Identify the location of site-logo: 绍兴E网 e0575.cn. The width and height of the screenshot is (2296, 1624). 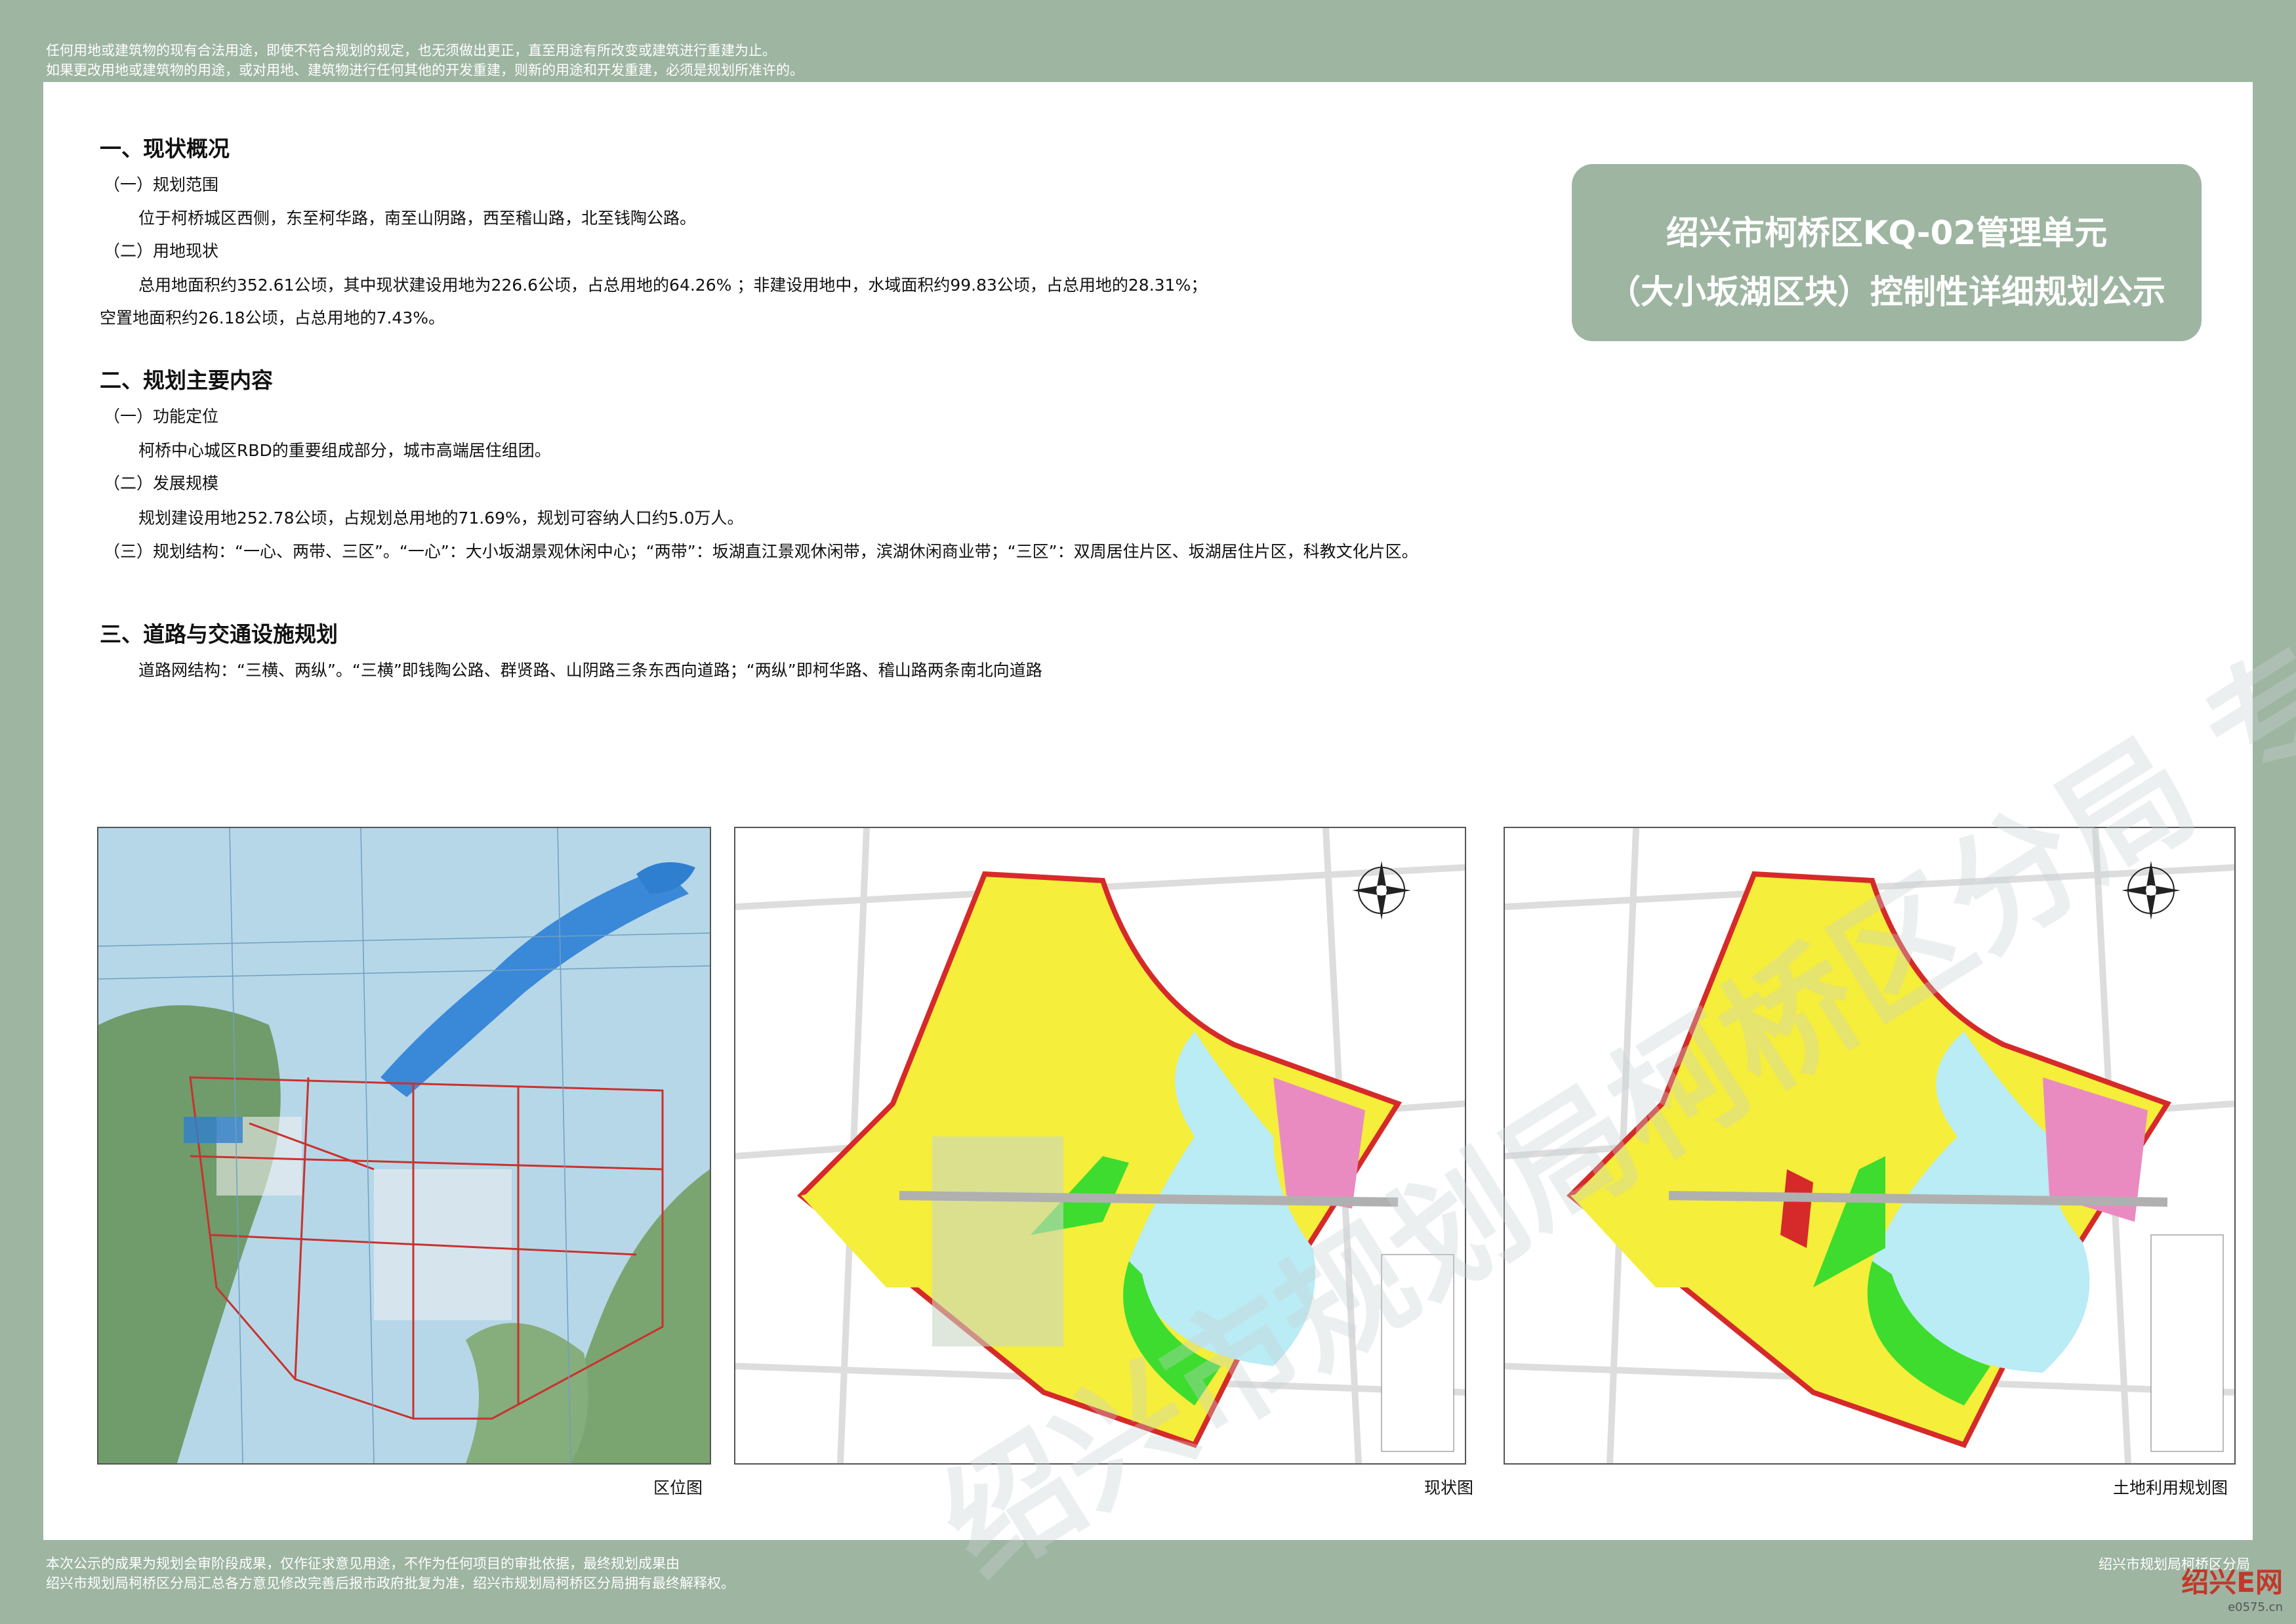
(2232, 1587).